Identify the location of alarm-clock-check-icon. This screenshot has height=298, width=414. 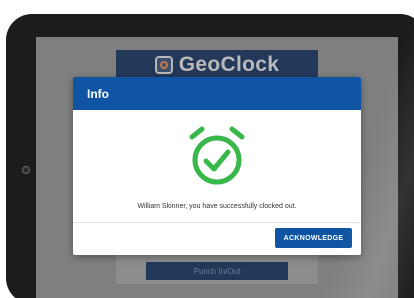
(217, 155).